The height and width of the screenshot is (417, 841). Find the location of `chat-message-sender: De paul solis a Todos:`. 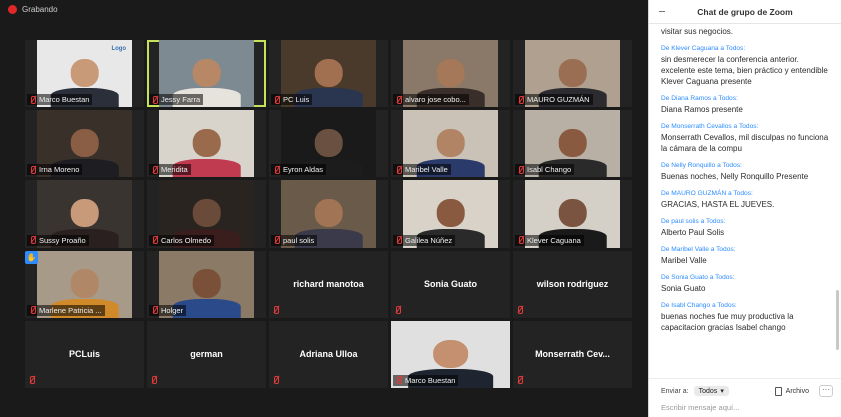

chat-message-sender: De paul solis a Todos: is located at coordinates (693, 221).